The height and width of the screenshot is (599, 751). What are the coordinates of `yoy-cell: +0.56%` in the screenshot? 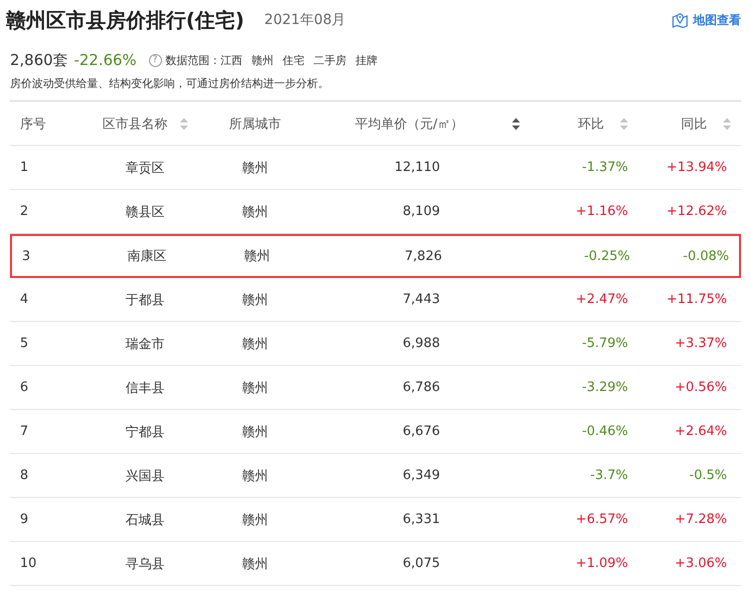 It's located at (700, 387).